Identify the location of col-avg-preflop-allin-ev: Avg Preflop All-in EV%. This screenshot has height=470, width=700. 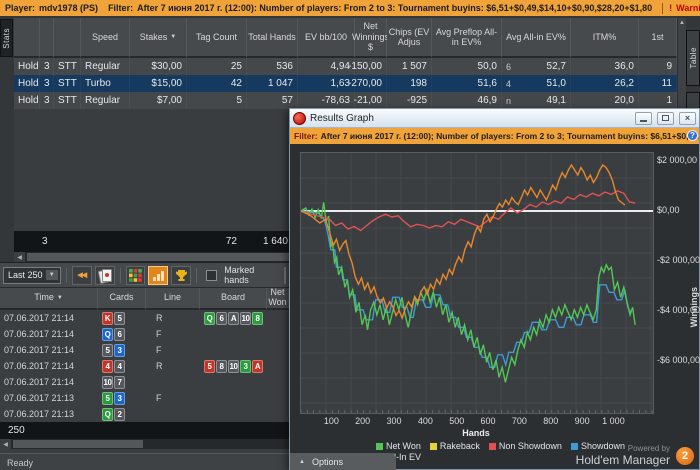
(467, 38).